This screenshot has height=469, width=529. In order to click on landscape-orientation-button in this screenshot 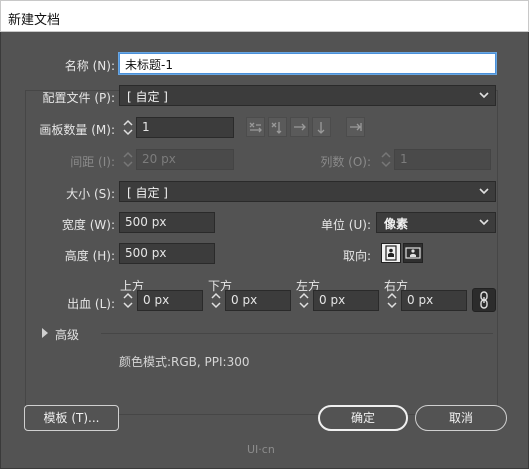, I will do `click(413, 253)`.